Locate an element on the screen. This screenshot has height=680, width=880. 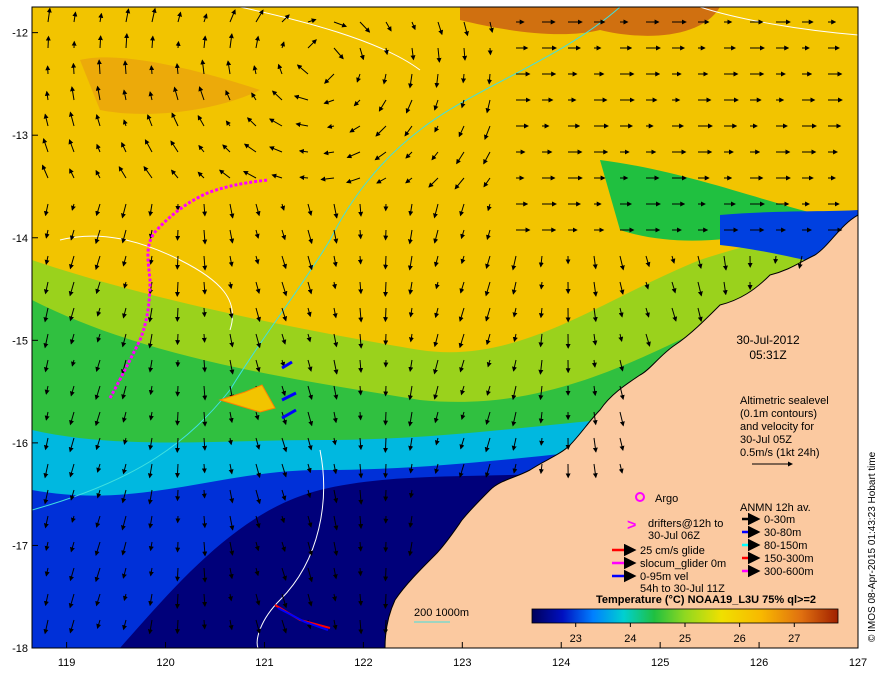
altimetry-line: 30-Jul 05Z is located at coordinates (766, 440).